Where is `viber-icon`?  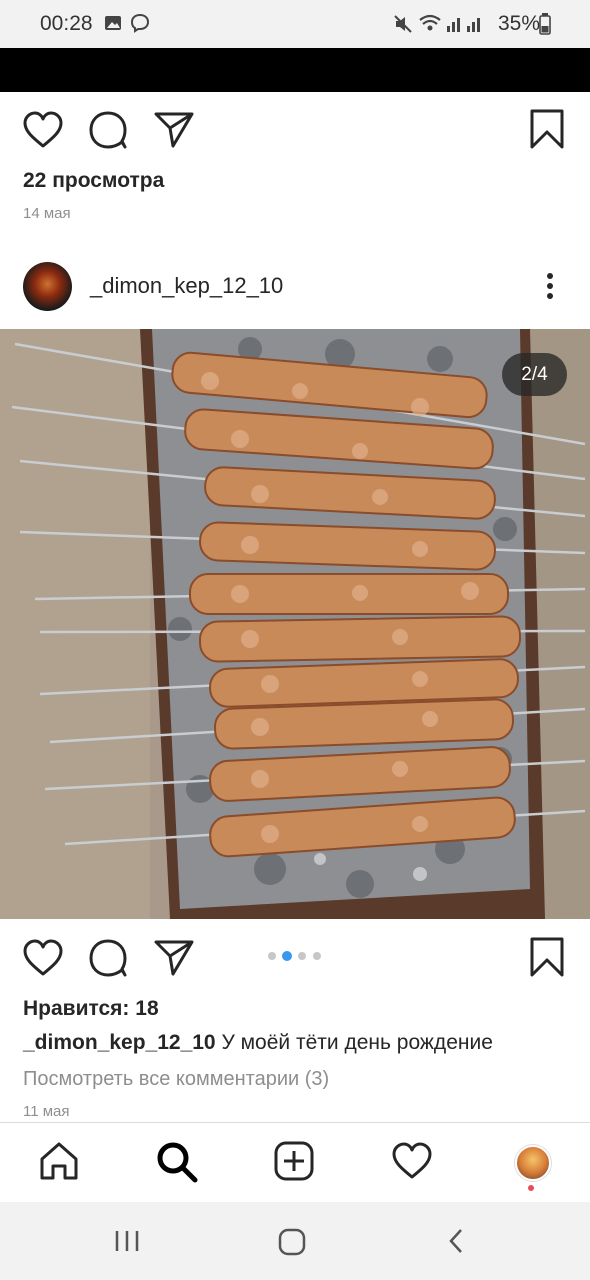
viber-icon is located at coordinates (140, 23).